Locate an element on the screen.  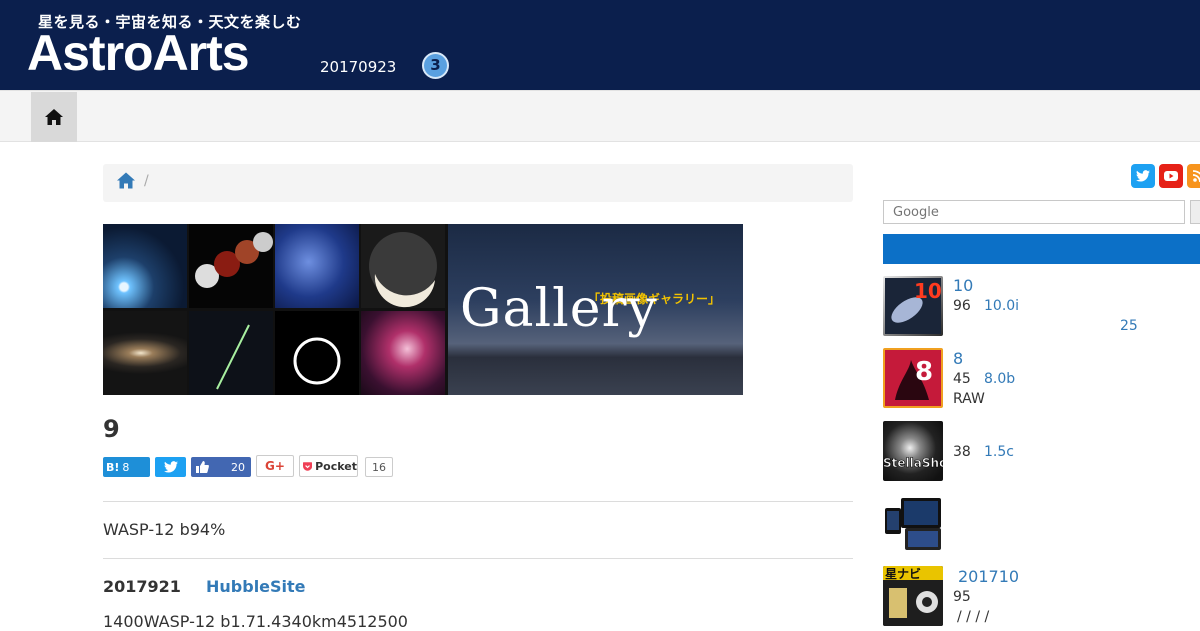
product-title: 201710 is located at coordinates (988, 576).